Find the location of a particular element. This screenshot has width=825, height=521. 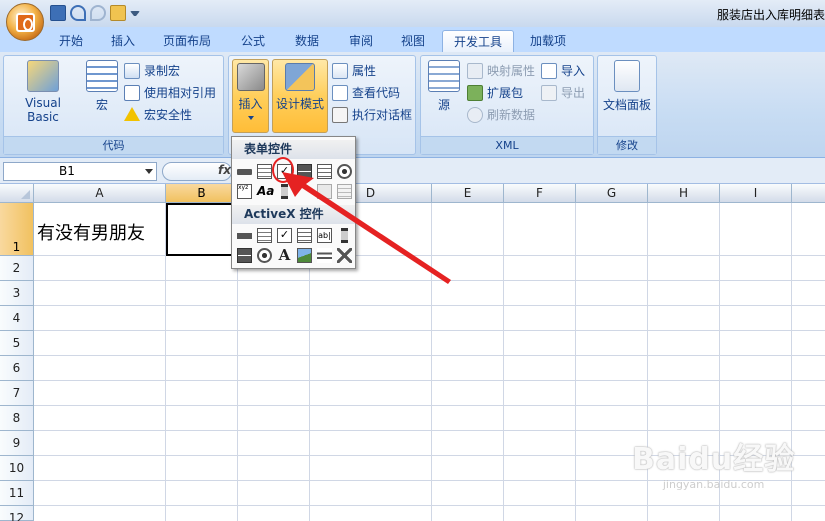

row-header-11: 11 is located at coordinates (17, 493).